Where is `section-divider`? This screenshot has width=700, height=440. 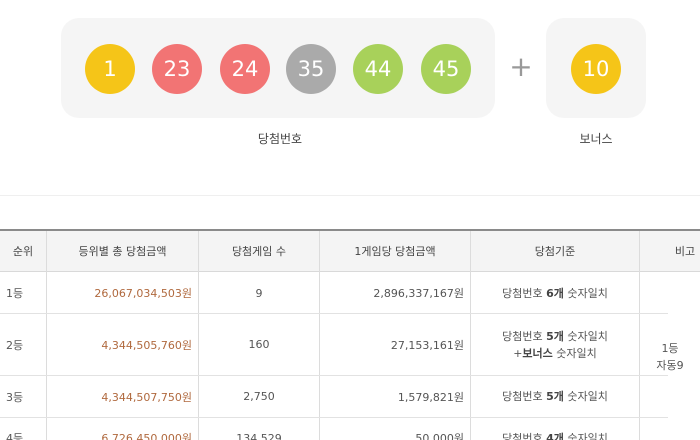
section-divider is located at coordinates (350, 195).